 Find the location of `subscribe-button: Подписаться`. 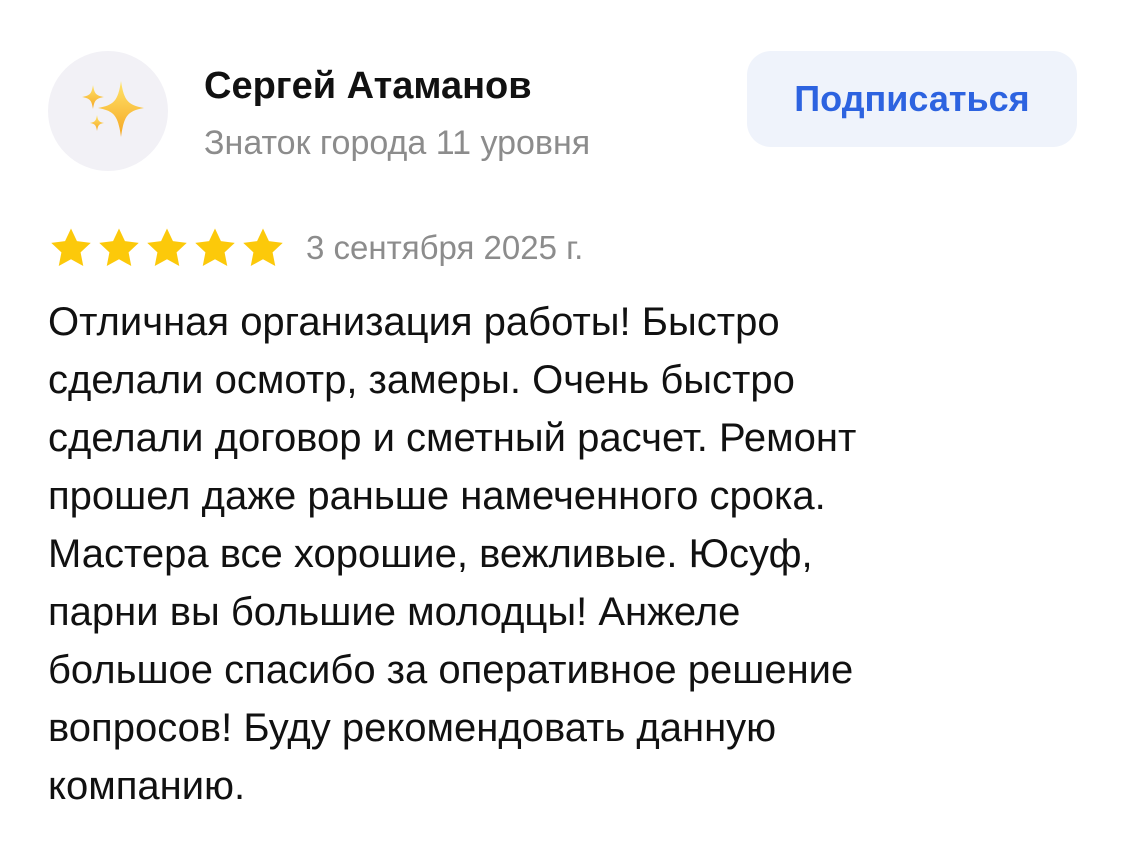

subscribe-button: Подписаться is located at coordinates (912, 99).